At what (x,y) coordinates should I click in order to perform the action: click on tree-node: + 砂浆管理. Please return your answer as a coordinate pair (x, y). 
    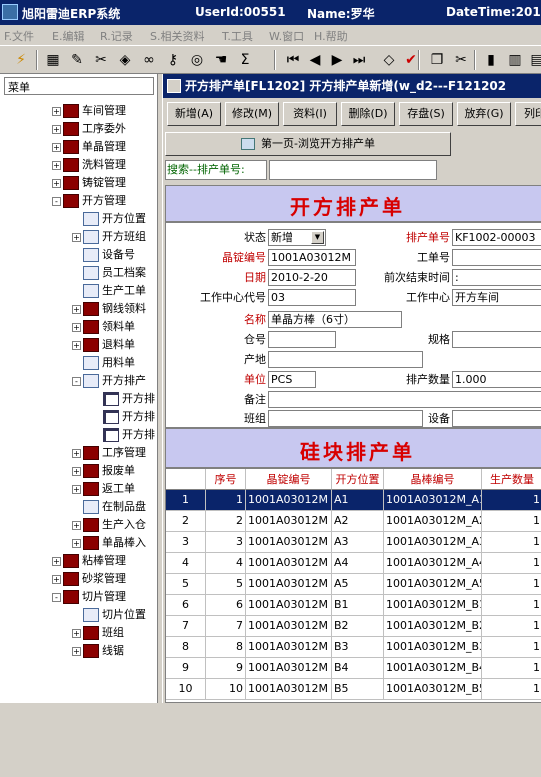
    Looking at the image, I should click on (89, 579).